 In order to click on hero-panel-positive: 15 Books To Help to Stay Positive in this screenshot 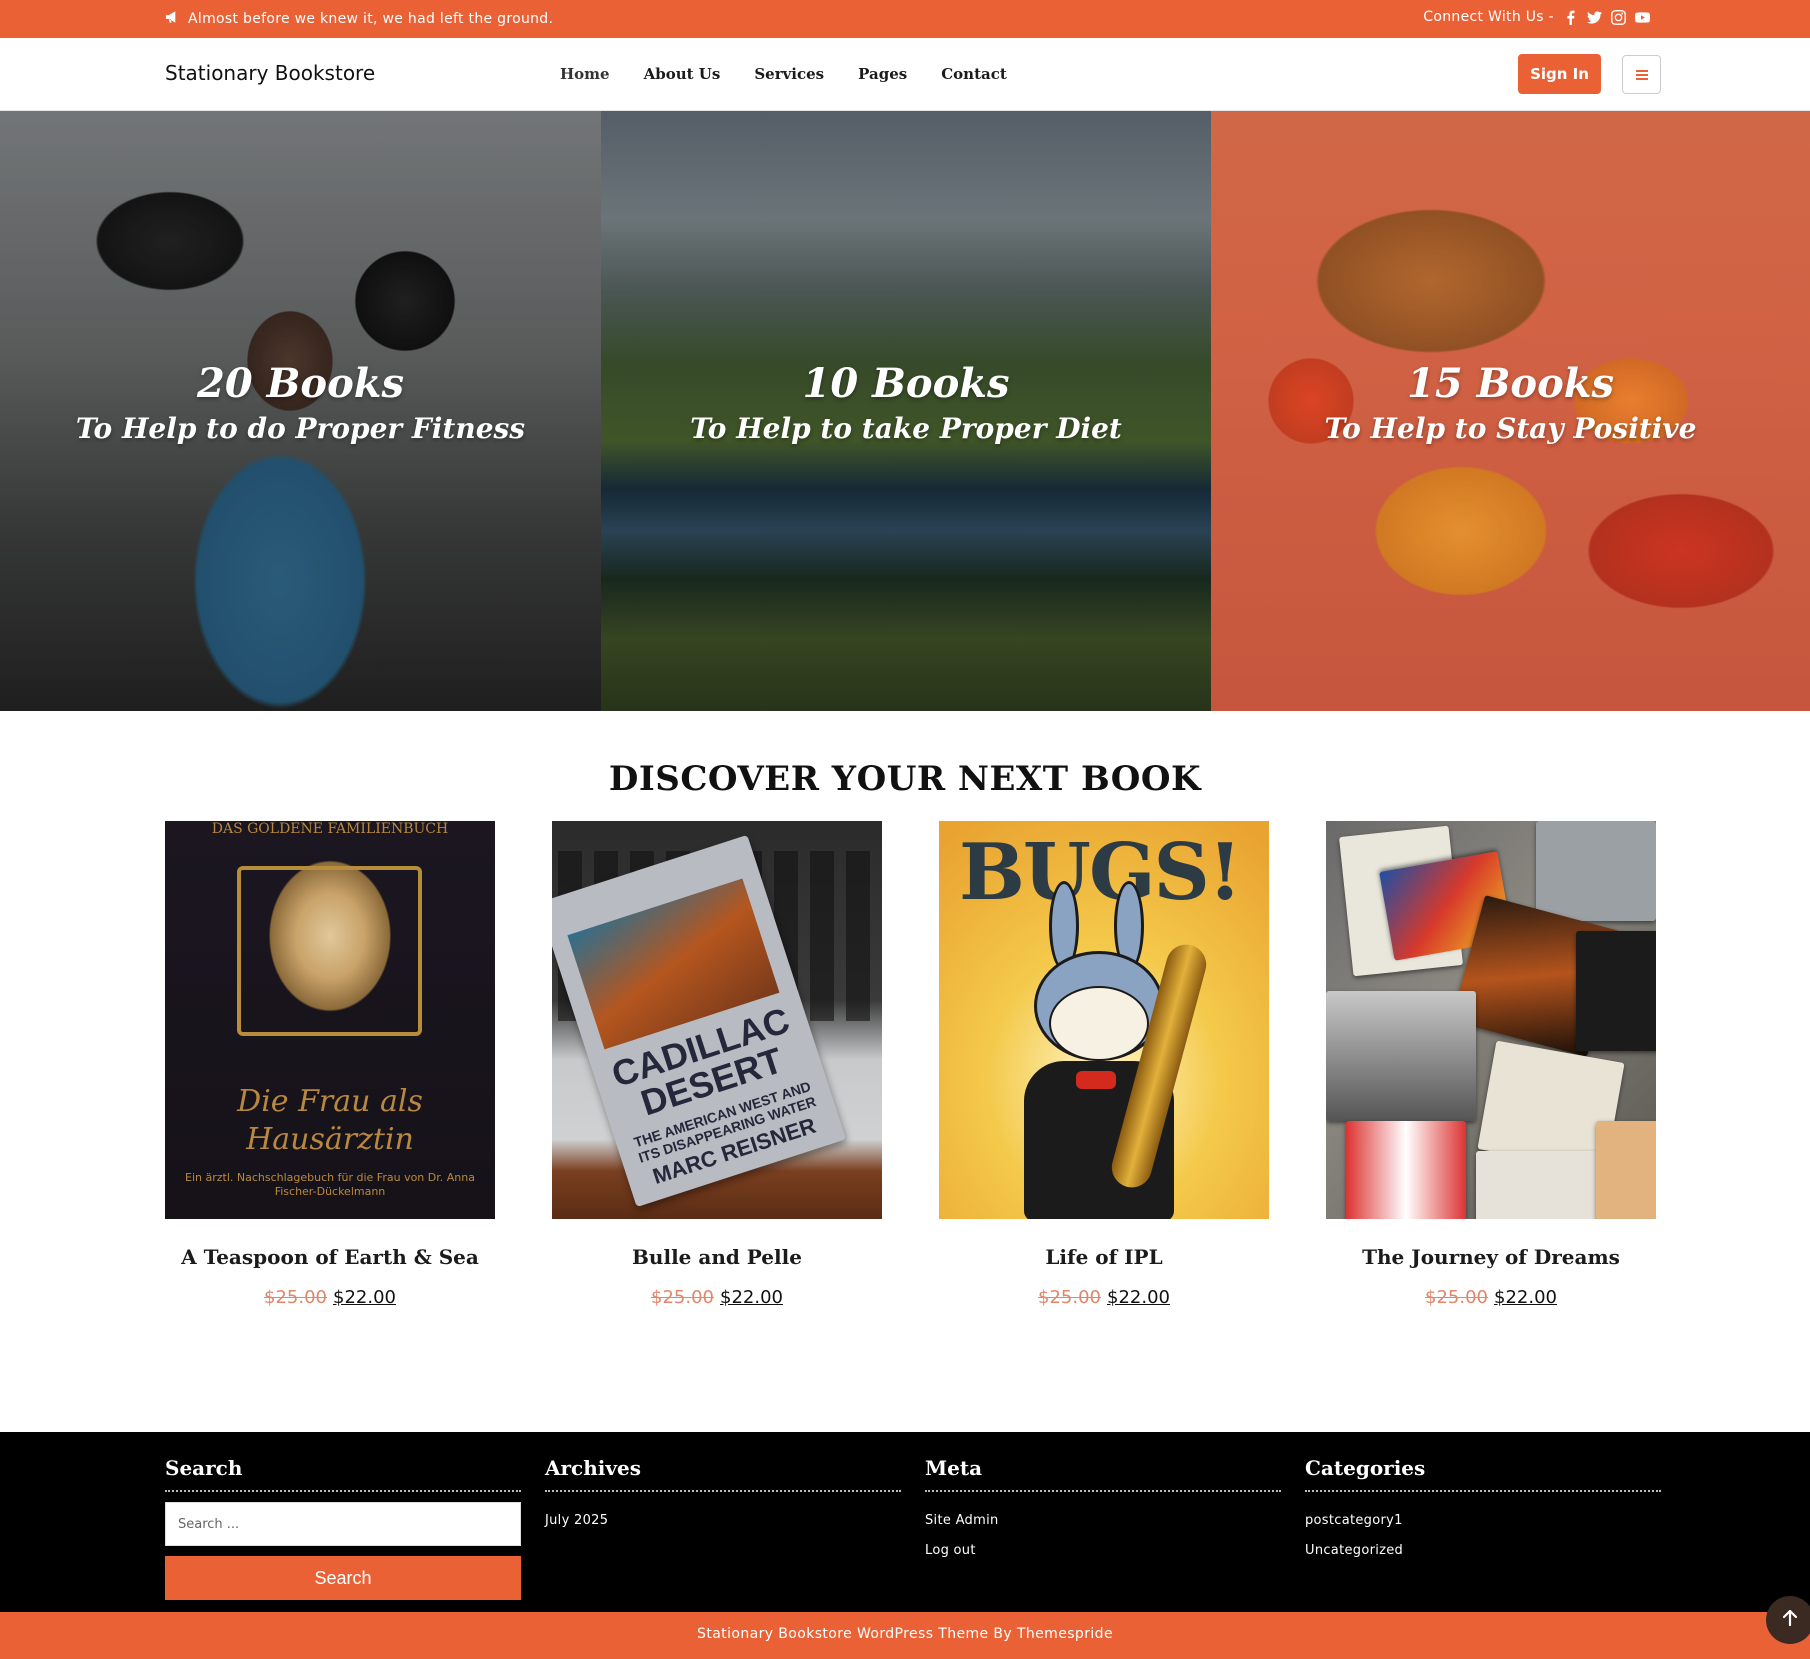, I will do `click(1510, 411)`.